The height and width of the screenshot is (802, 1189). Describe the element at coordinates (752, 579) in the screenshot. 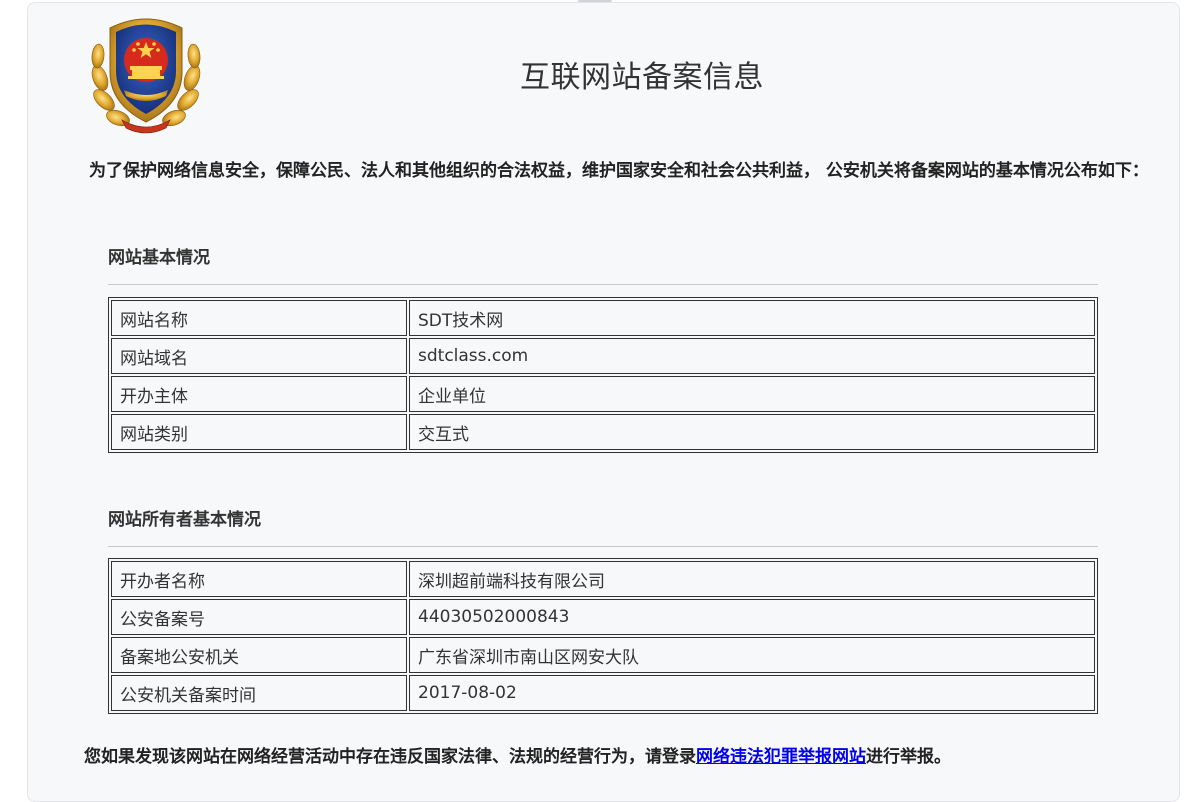

I see `row-value: 深圳超前端科技有限公司` at that location.